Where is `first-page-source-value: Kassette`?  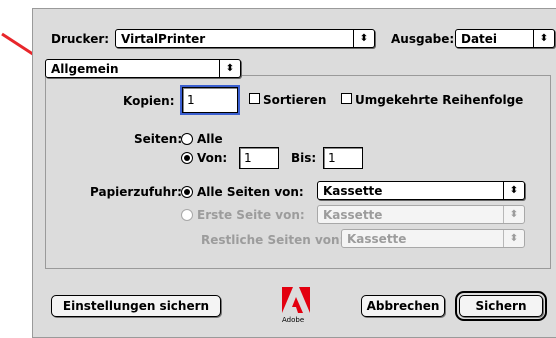
first-page-source-value: Kassette is located at coordinates (353, 214).